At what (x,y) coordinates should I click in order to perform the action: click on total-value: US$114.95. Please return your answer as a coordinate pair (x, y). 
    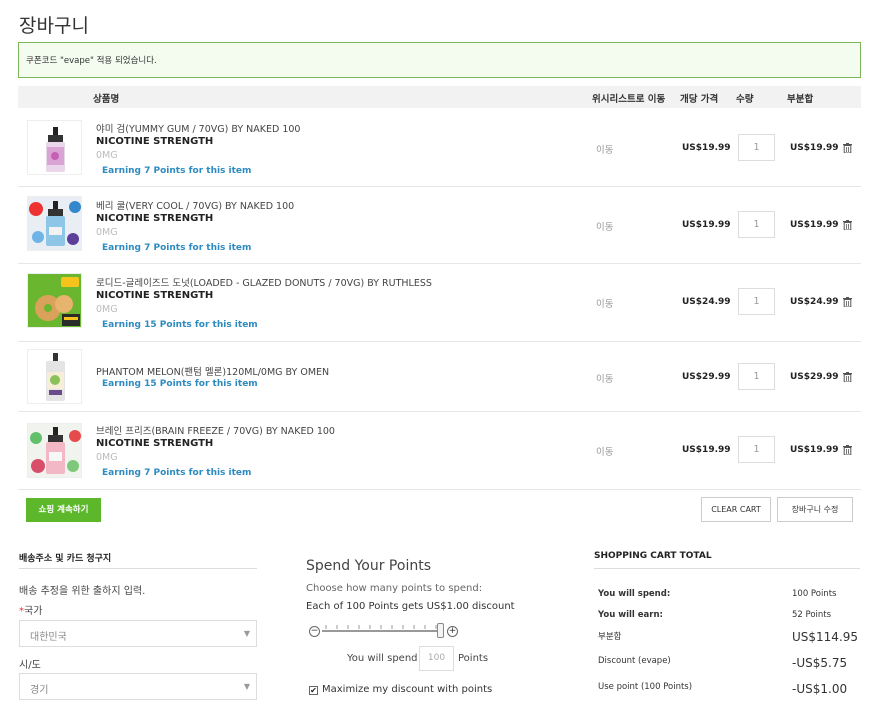
    Looking at the image, I should click on (825, 637).